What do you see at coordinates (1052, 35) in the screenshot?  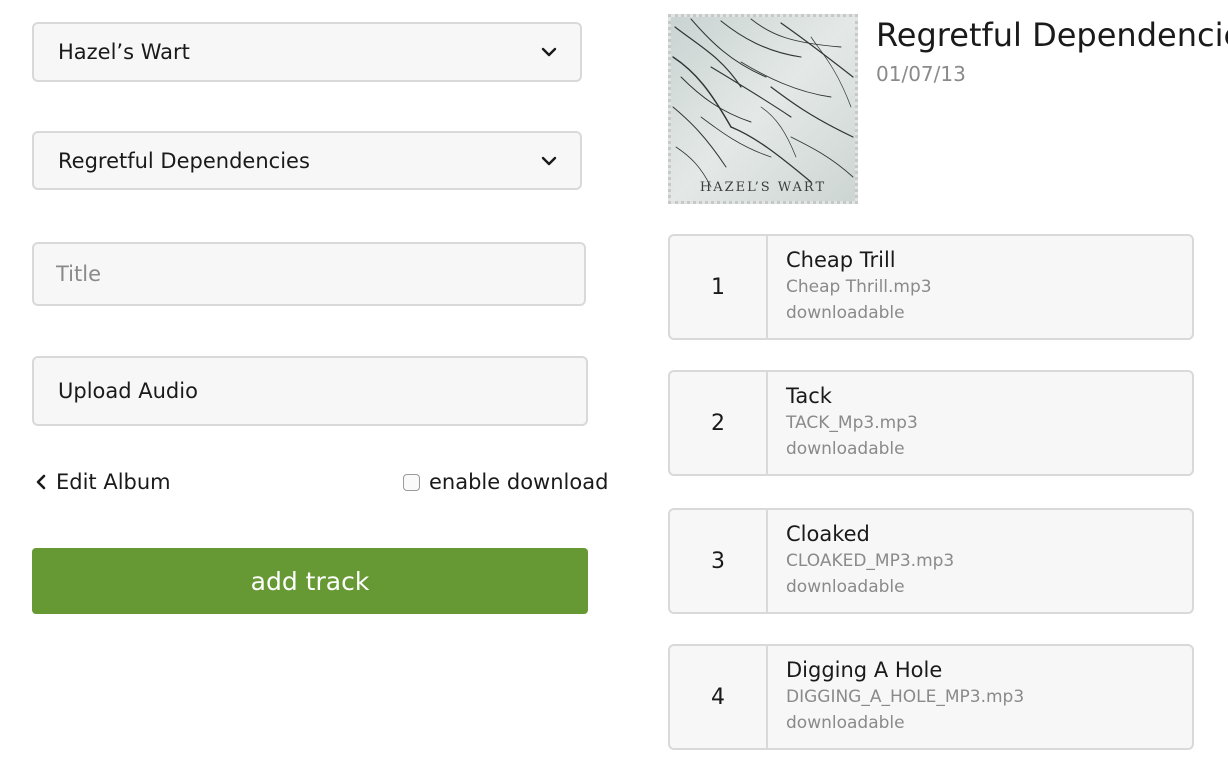 I see `album-title: Regretful Dependencies` at bounding box center [1052, 35].